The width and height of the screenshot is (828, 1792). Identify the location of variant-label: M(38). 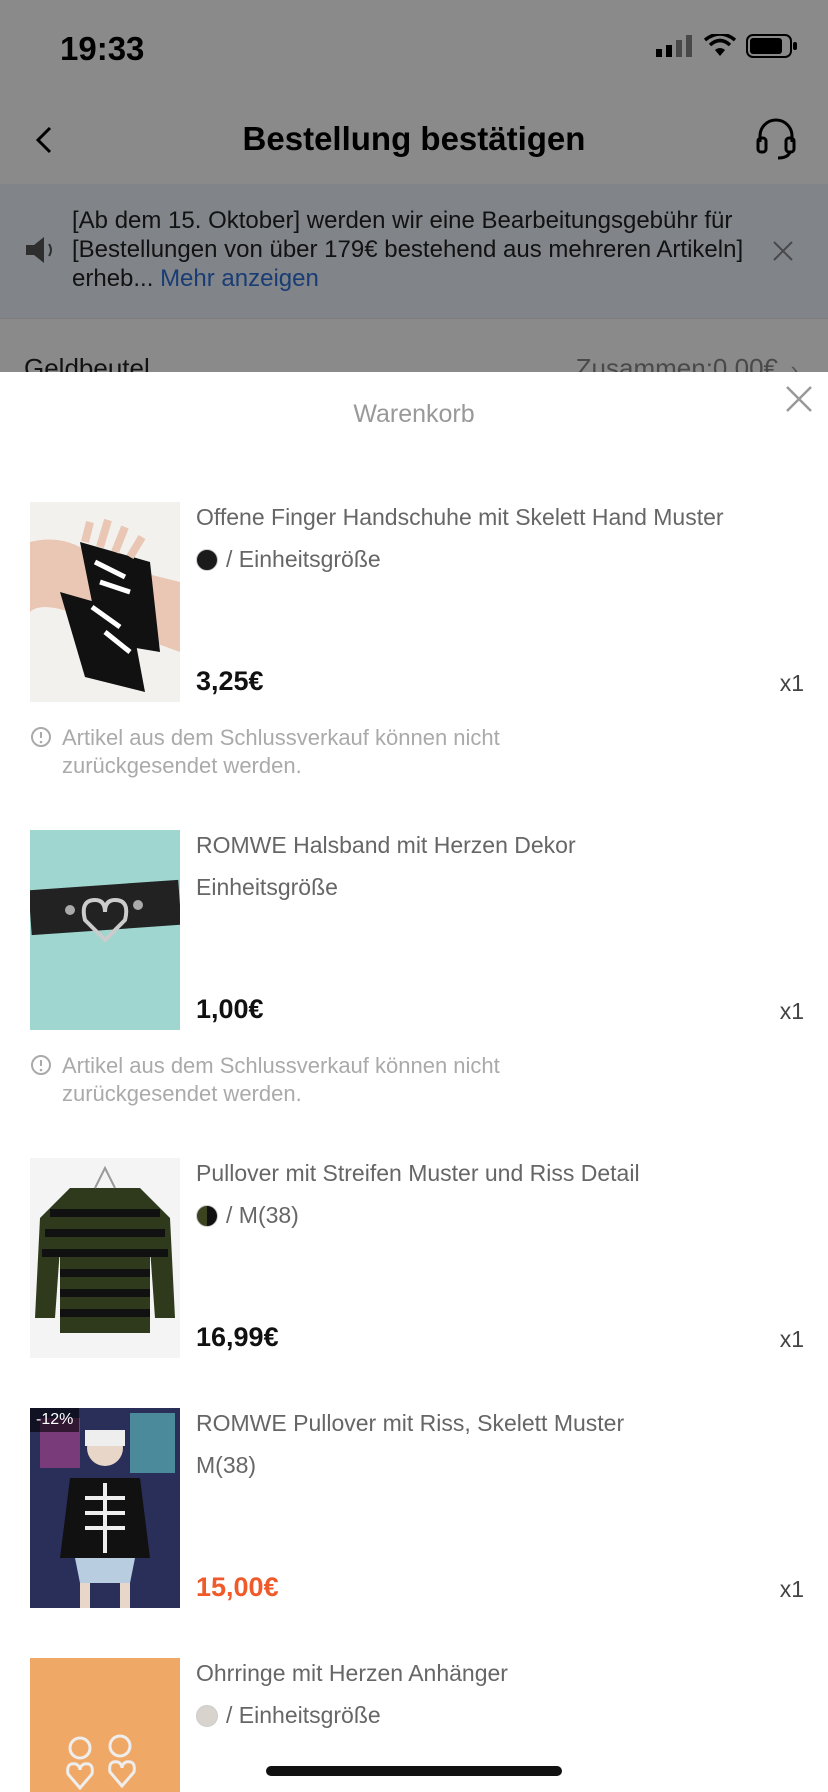
(226, 1465).